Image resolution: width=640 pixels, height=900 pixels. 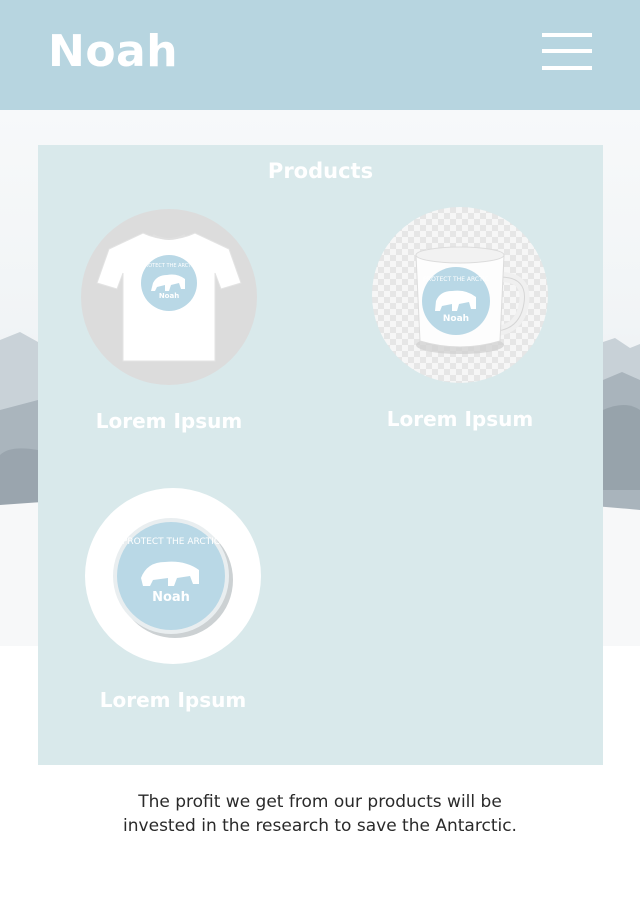 What do you see at coordinates (320, 171) in the screenshot?
I see `products-title: Products` at bounding box center [320, 171].